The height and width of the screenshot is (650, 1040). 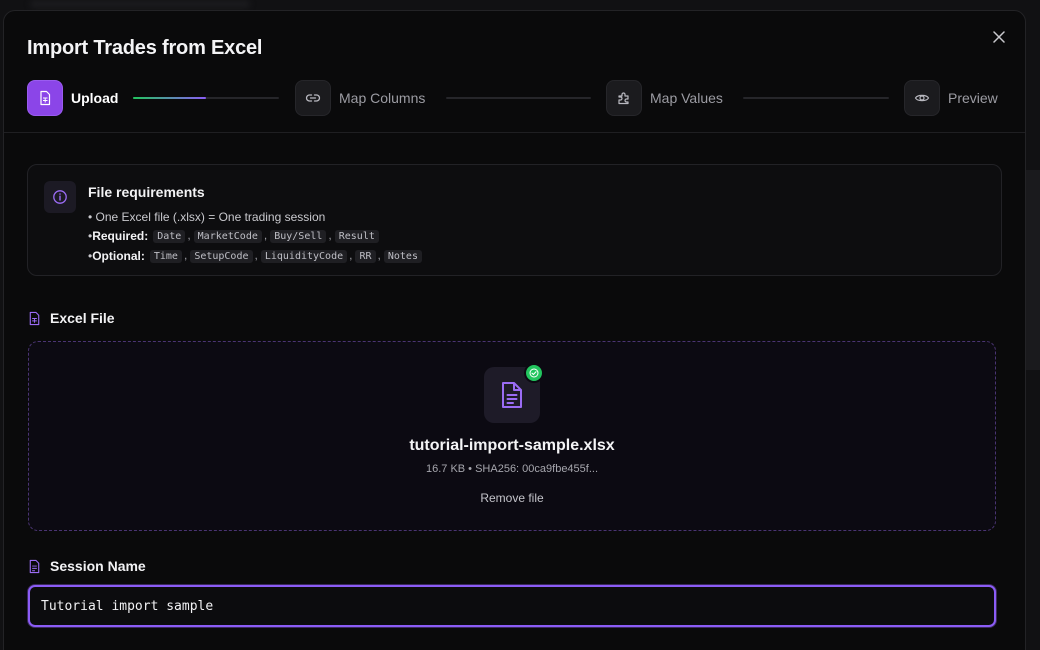 I want to click on info-icon, so click(x=60, y=197).